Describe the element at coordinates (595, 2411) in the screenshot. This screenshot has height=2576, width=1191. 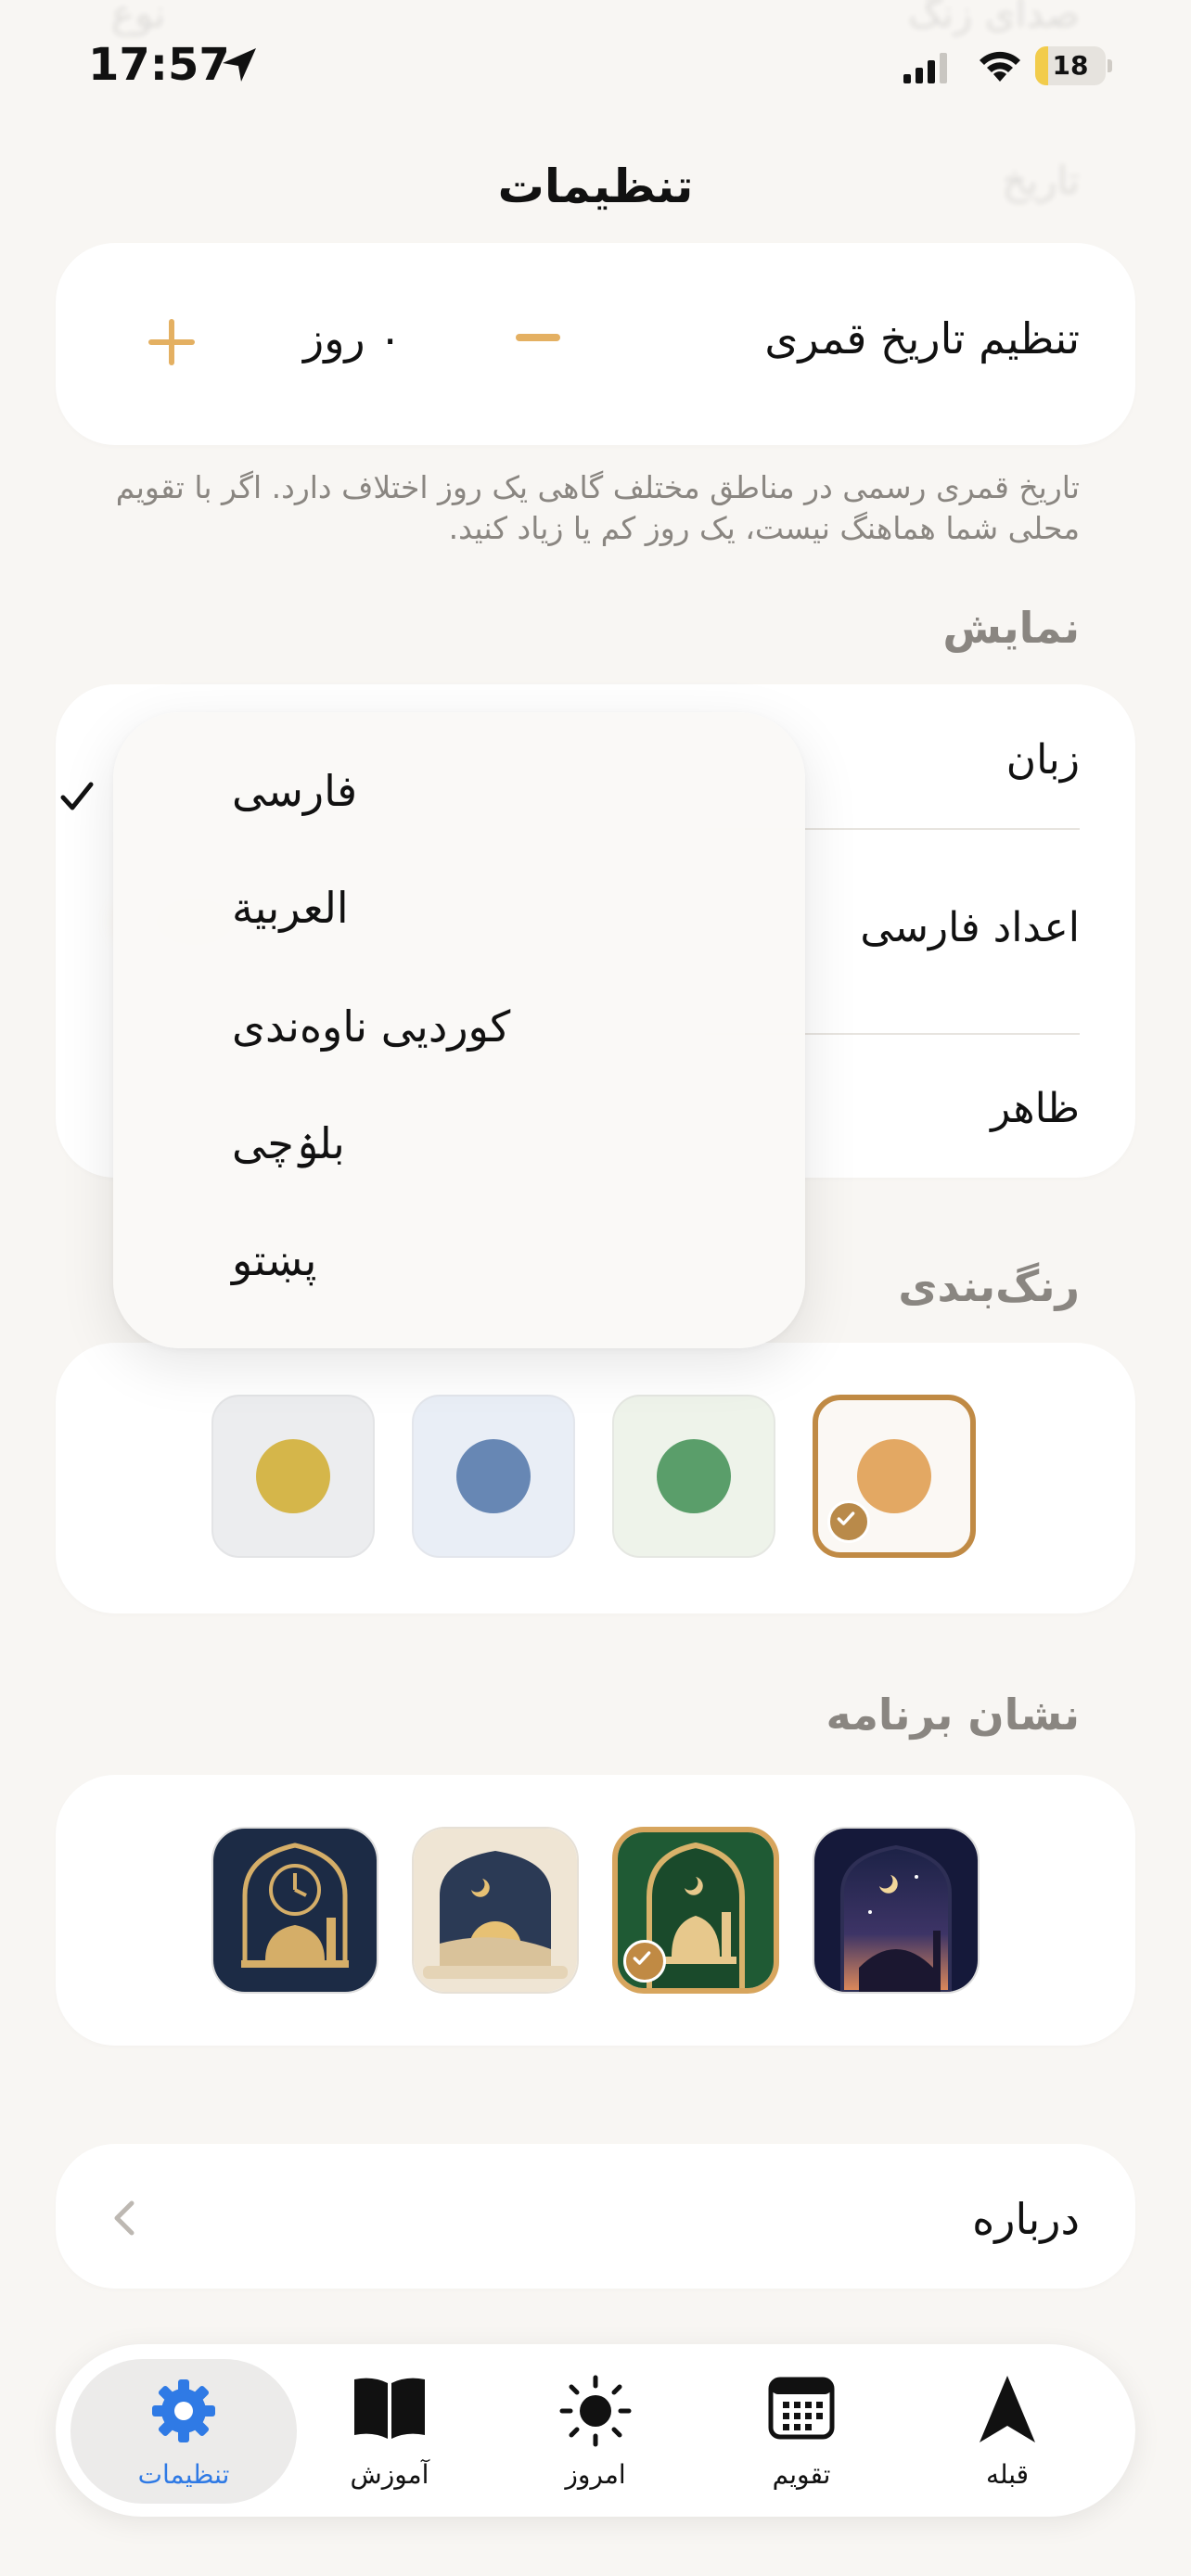
I see `sun-icon` at that location.